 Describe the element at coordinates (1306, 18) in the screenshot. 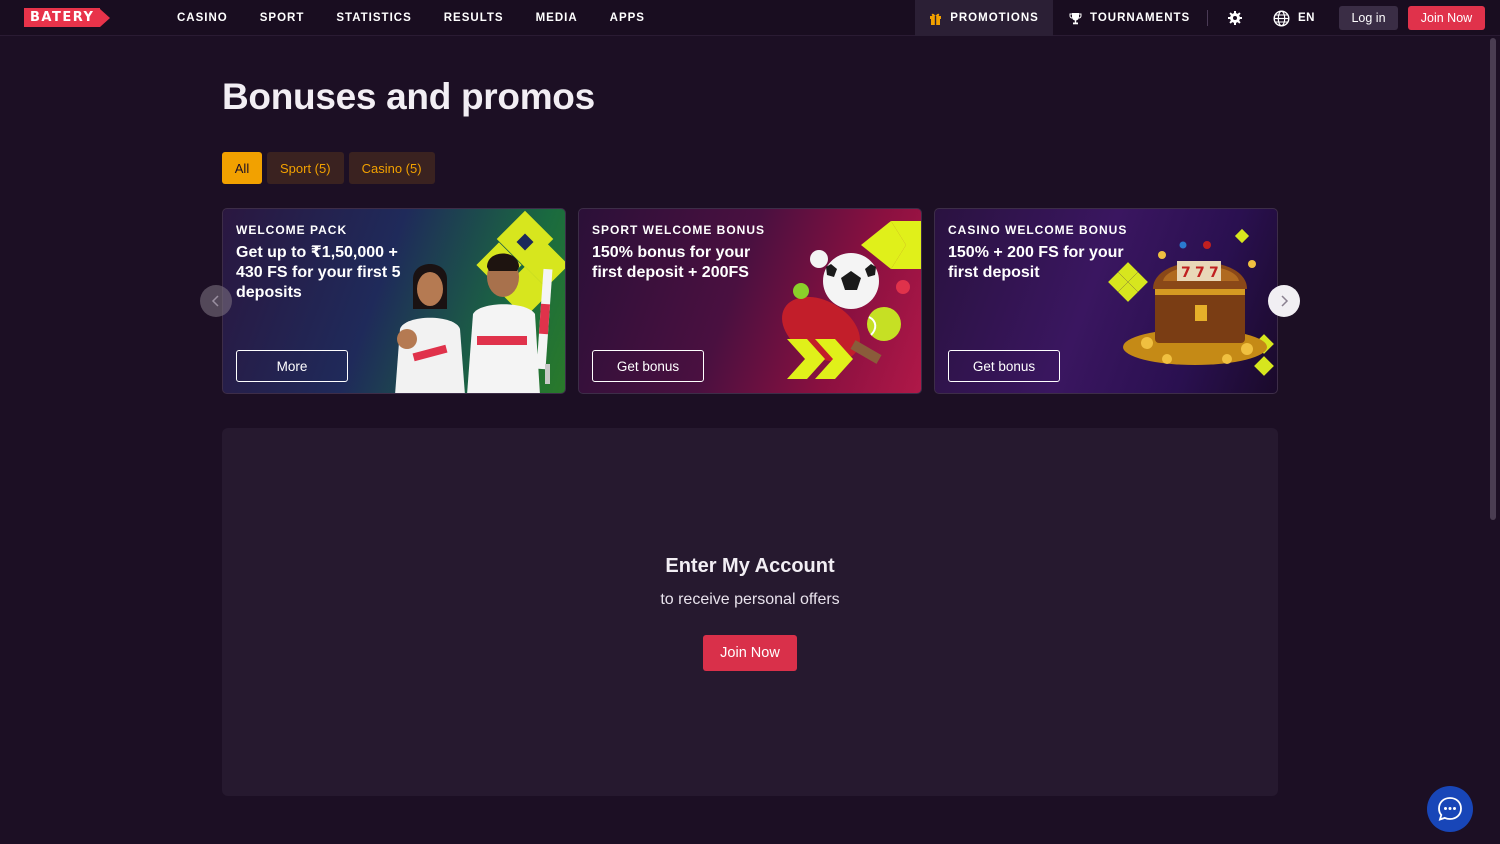

I see `language-label: EN` at that location.